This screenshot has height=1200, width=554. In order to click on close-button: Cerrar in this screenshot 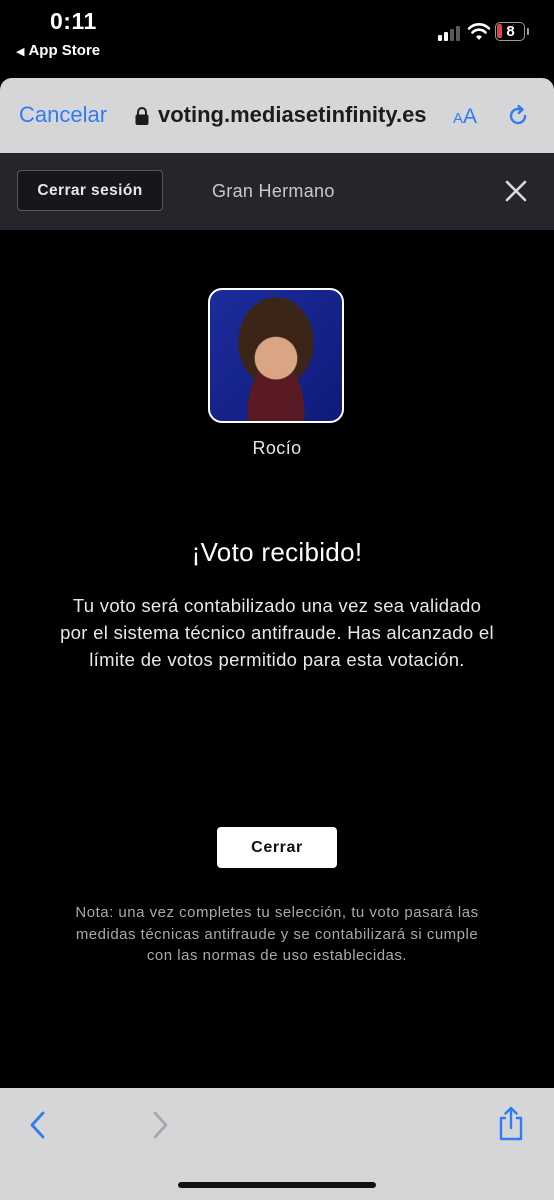, I will do `click(277, 847)`.